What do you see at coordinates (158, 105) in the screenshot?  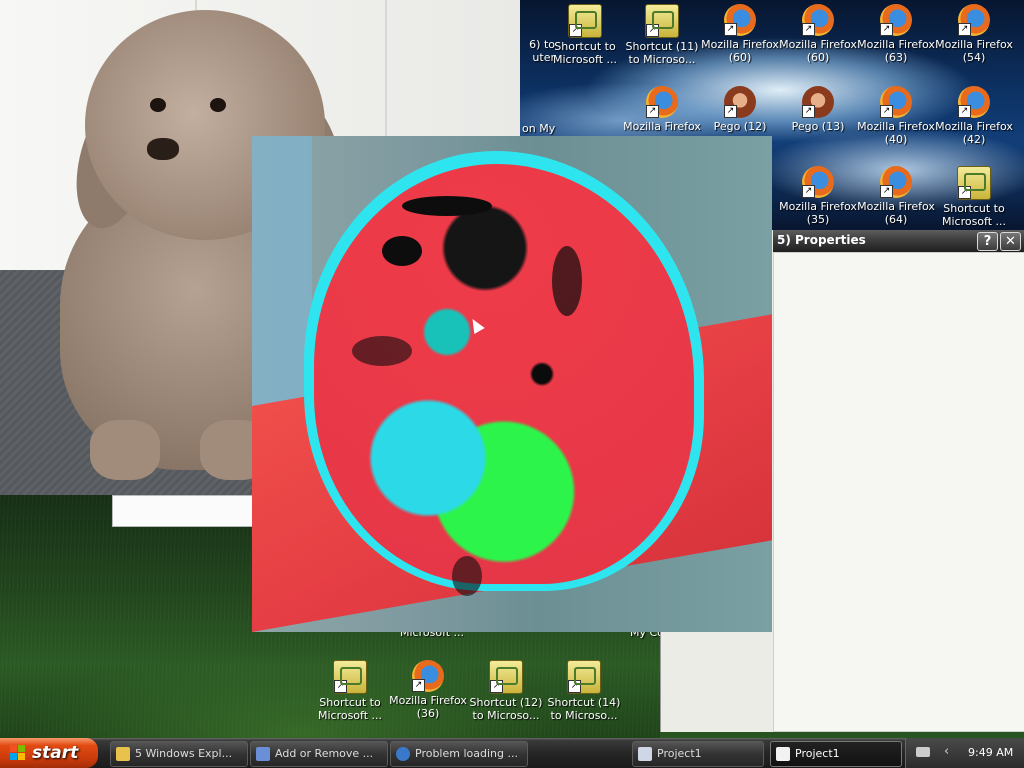 I see `dog-eye` at bounding box center [158, 105].